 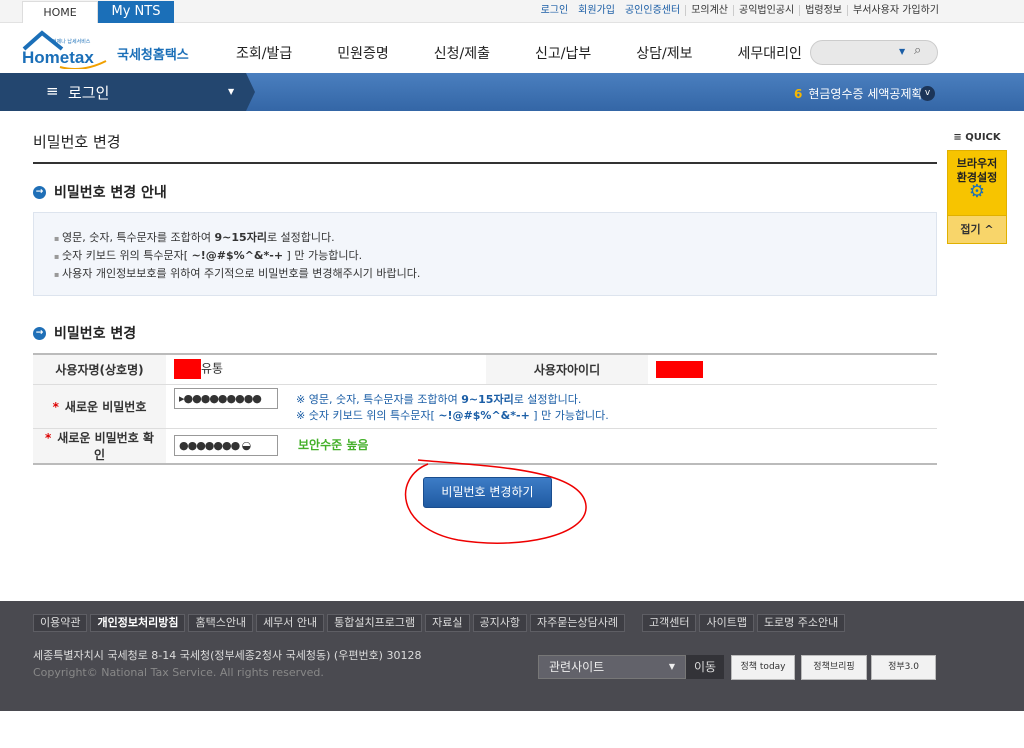 What do you see at coordinates (485, 163) in the screenshot?
I see `title-divider` at bounding box center [485, 163].